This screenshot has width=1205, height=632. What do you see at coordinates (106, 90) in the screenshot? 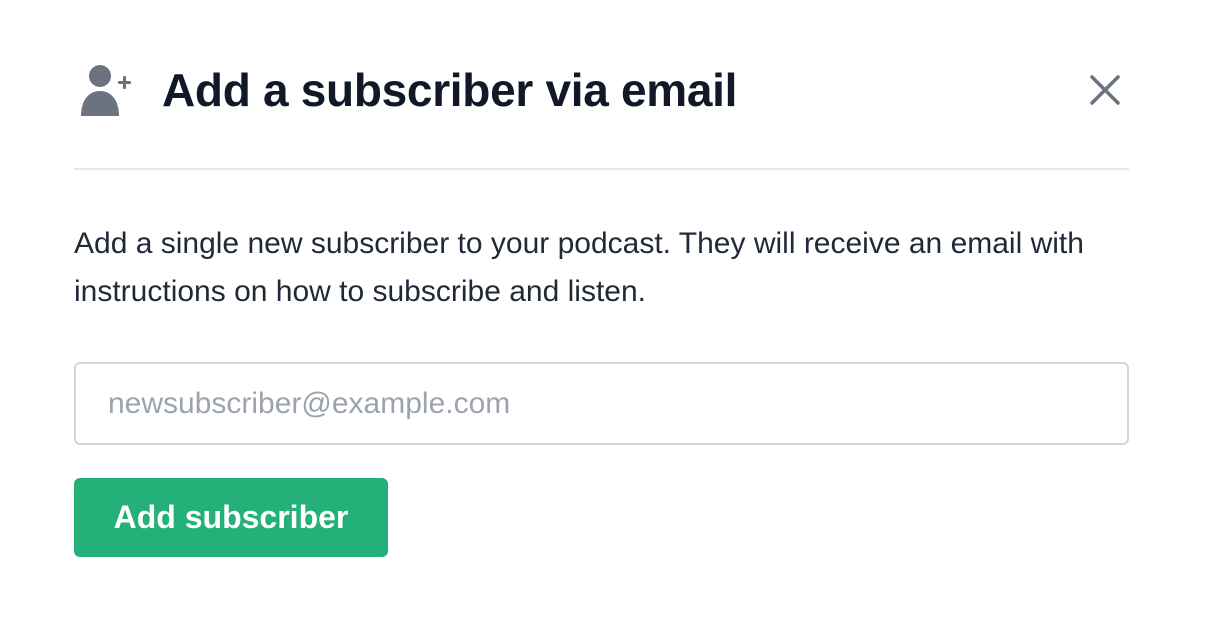
I see `user-plus-icon` at bounding box center [106, 90].